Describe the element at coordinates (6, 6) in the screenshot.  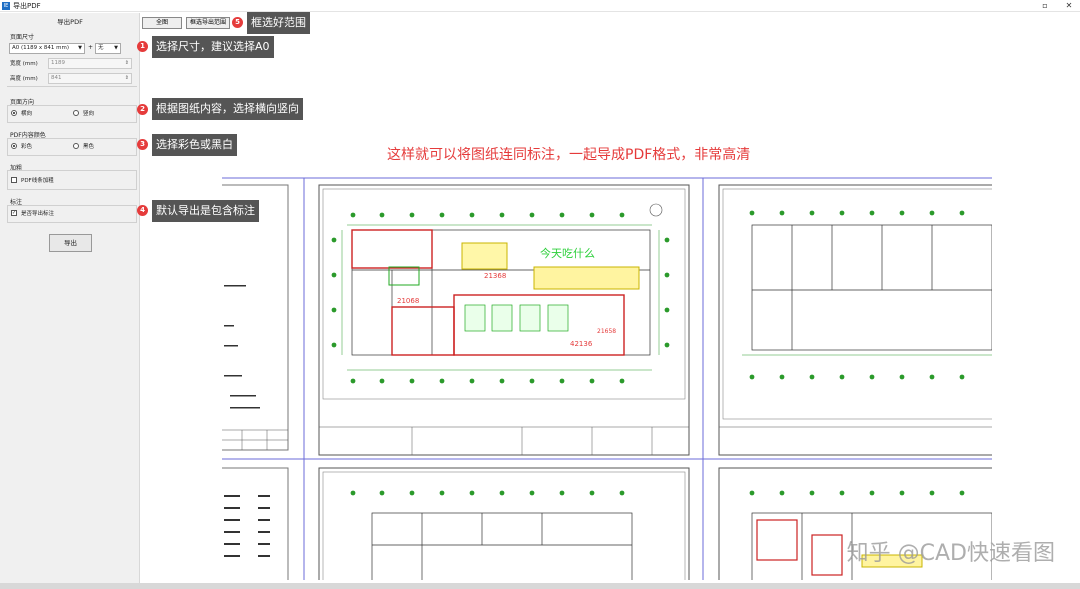
I see `app-icon: IE` at that location.